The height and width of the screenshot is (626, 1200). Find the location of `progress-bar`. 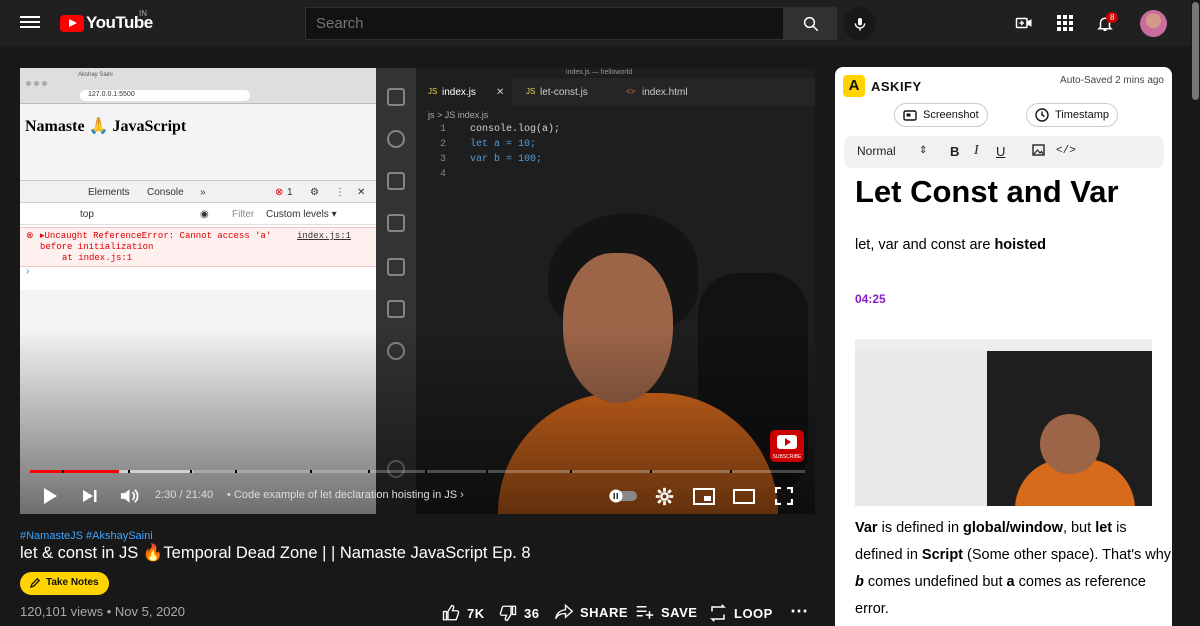

progress-bar is located at coordinates (417, 471).